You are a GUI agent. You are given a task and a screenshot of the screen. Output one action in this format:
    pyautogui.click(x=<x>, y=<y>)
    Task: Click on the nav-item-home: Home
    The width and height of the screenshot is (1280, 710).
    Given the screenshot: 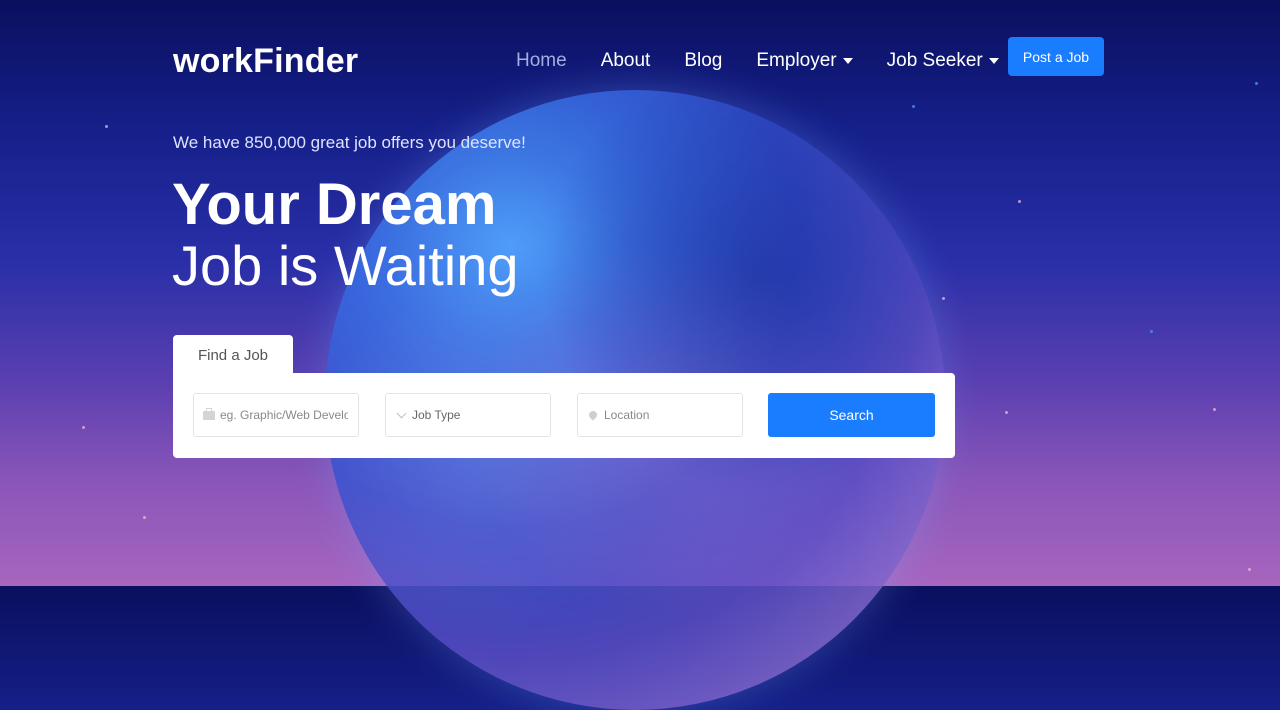 What is the action you would take?
    pyautogui.click(x=541, y=61)
    